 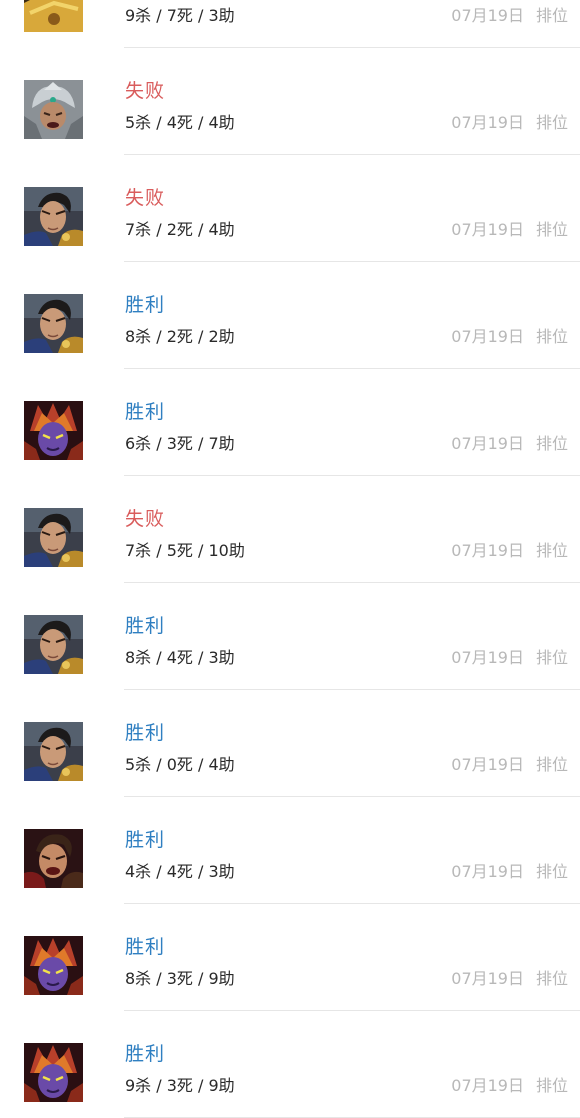 I want to click on match-kda: 5杀 / 4死 / 4助, so click(x=180, y=122).